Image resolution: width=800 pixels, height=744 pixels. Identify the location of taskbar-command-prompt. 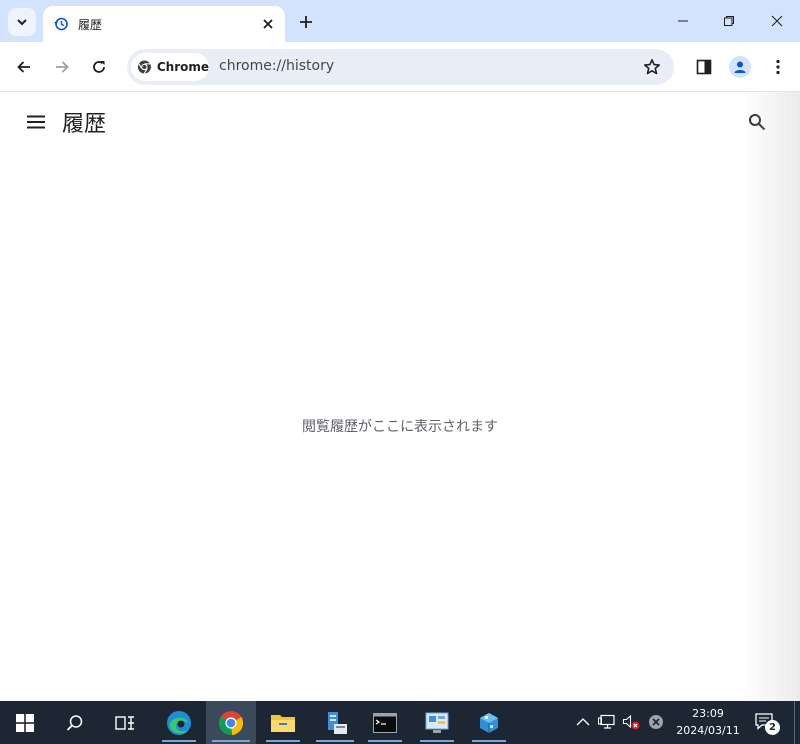
(385, 722).